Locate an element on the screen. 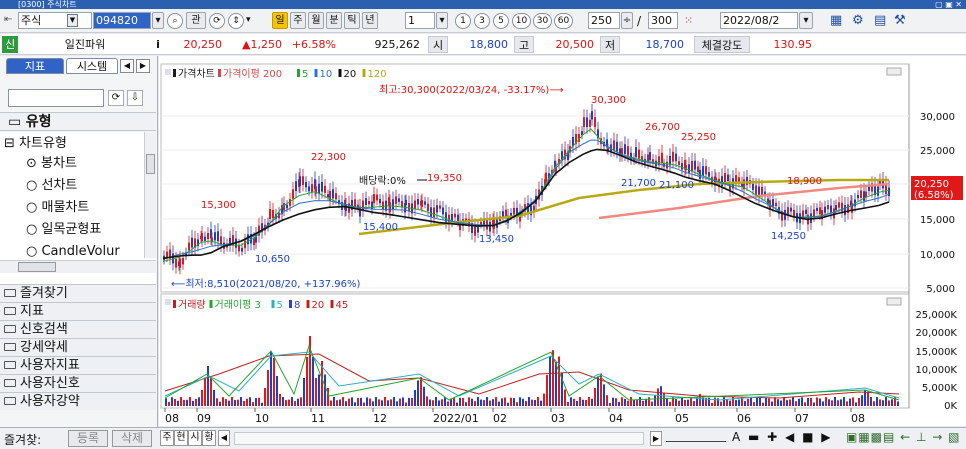 The image size is (966, 449). info-icon: i is located at coordinates (158, 44).